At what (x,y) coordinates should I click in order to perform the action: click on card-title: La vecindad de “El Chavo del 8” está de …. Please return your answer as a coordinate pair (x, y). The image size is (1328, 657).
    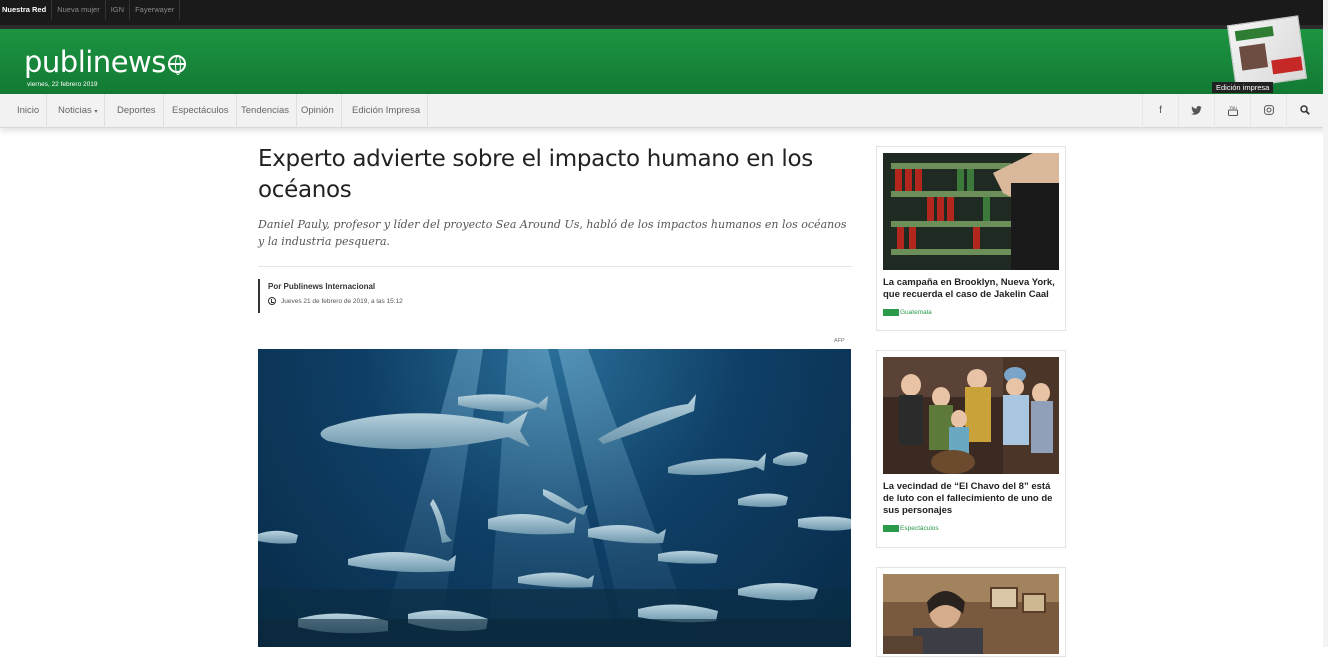
    Looking at the image, I should click on (971, 499).